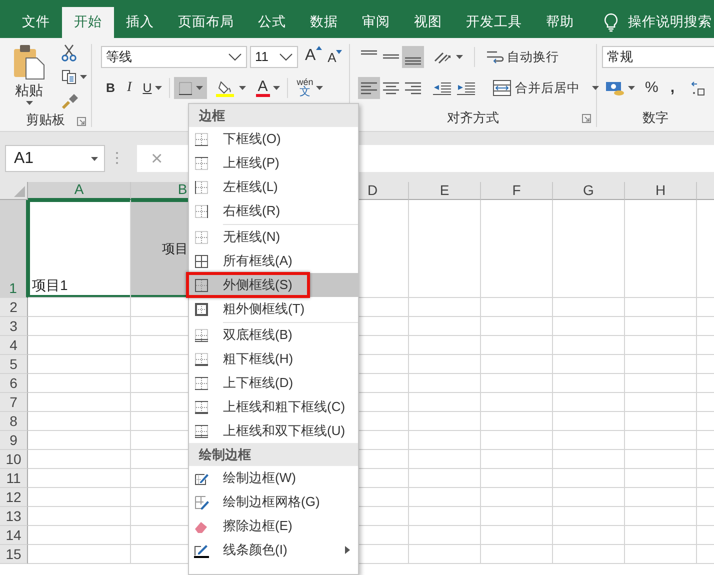 This screenshot has width=714, height=575. Describe the element at coordinates (522, 57) in the screenshot. I see `wrap-text-button: 自动换行` at that location.